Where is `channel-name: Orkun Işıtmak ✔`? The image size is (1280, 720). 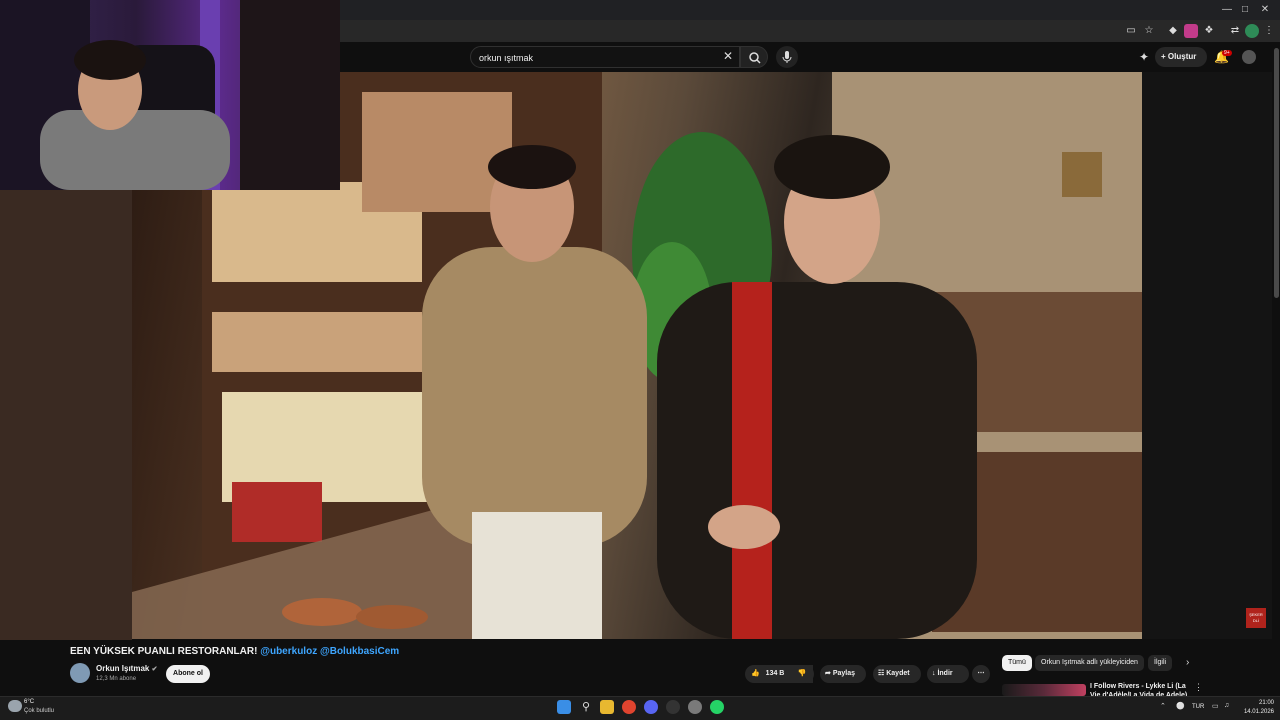 channel-name: Orkun Işıtmak ✔ is located at coordinates (126, 668).